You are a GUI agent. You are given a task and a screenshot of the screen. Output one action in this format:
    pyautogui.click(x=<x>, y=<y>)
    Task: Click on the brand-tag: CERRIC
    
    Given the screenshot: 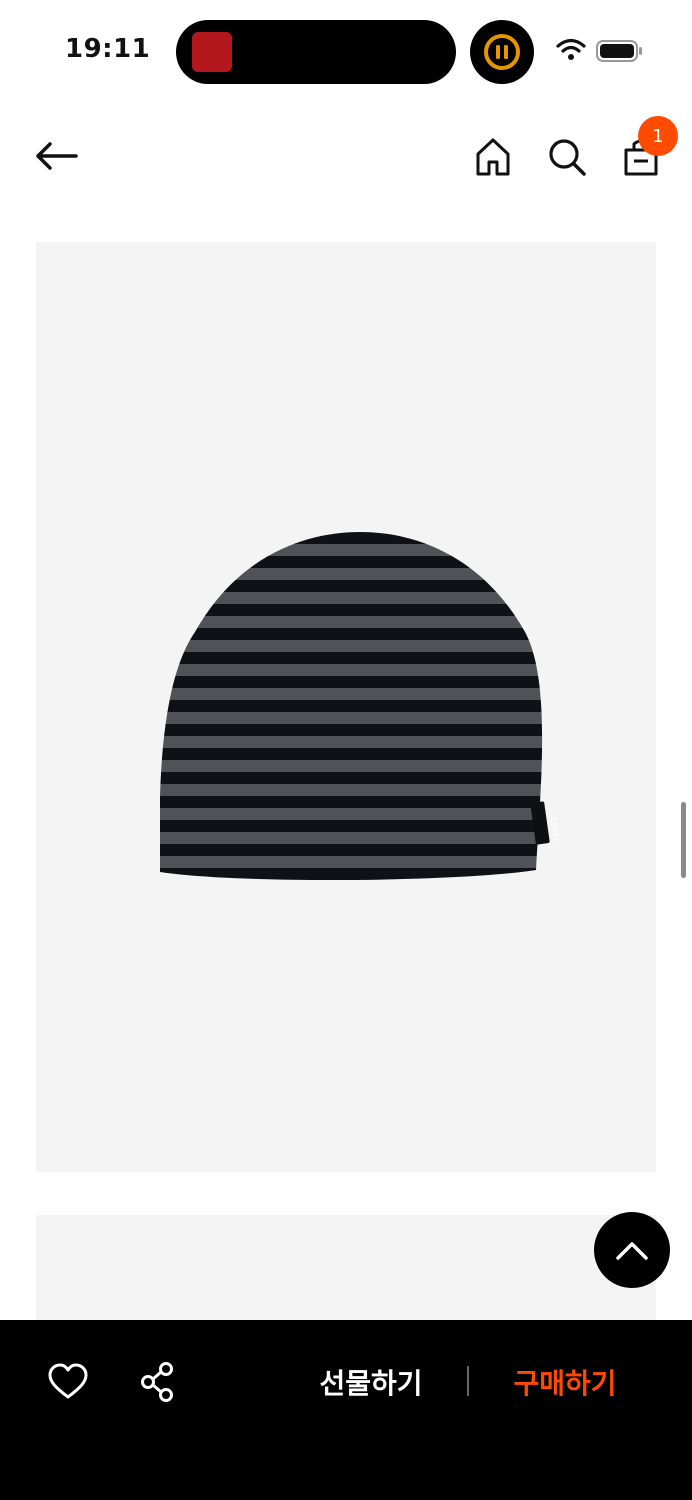 What is the action you would take?
    pyautogui.click(x=554, y=832)
    